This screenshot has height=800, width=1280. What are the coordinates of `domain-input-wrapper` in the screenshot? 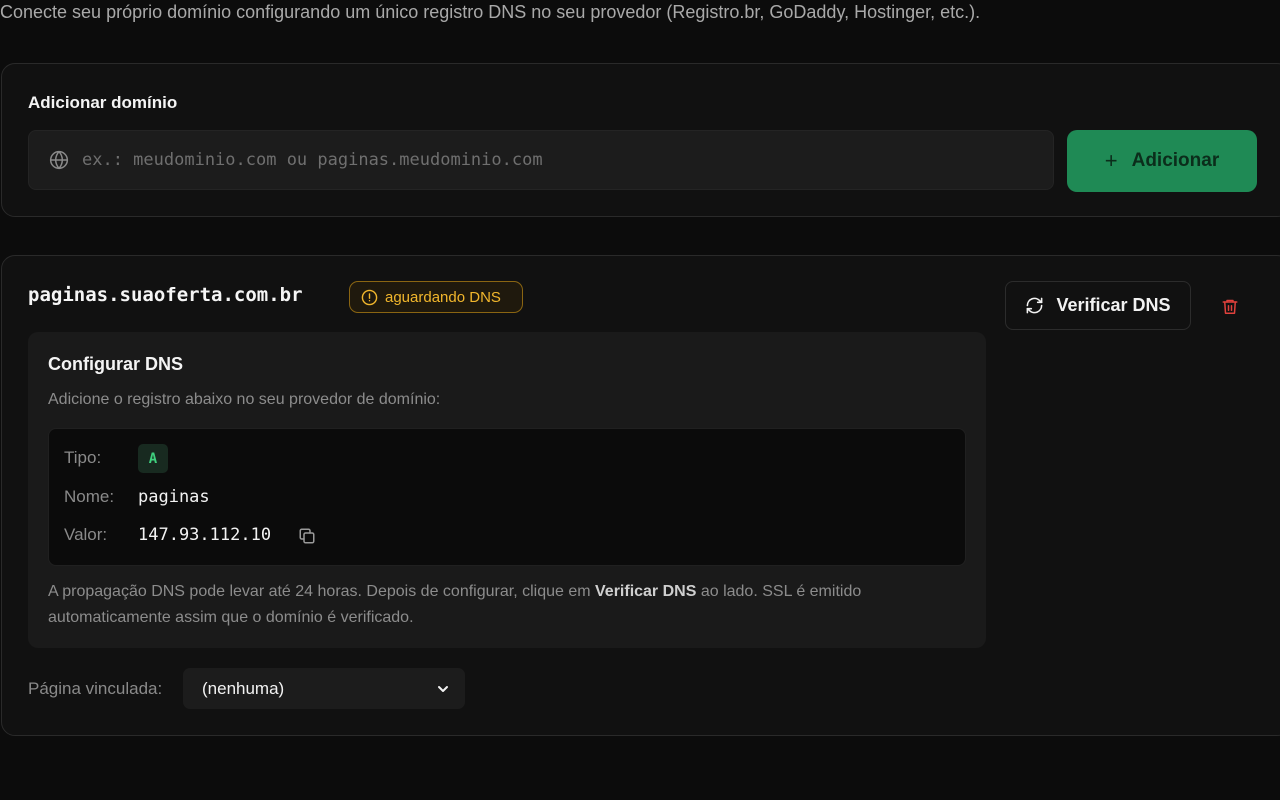 It's located at (541, 160).